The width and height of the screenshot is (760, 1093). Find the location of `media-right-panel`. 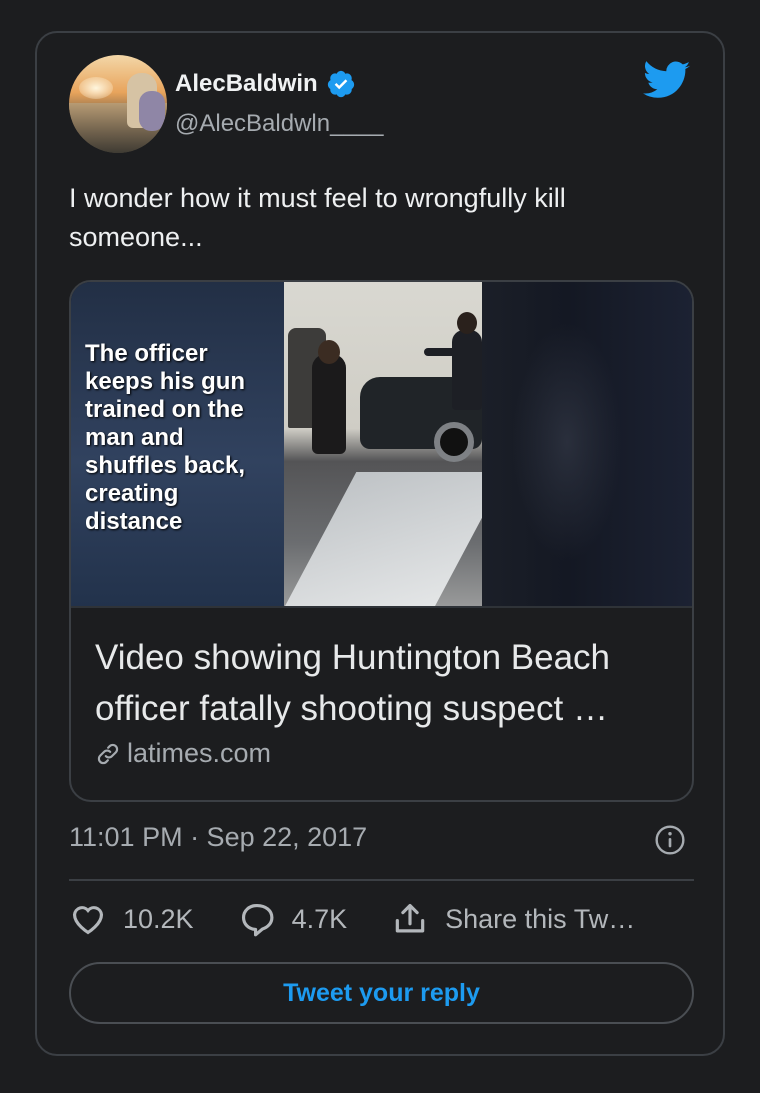

media-right-panel is located at coordinates (587, 444).